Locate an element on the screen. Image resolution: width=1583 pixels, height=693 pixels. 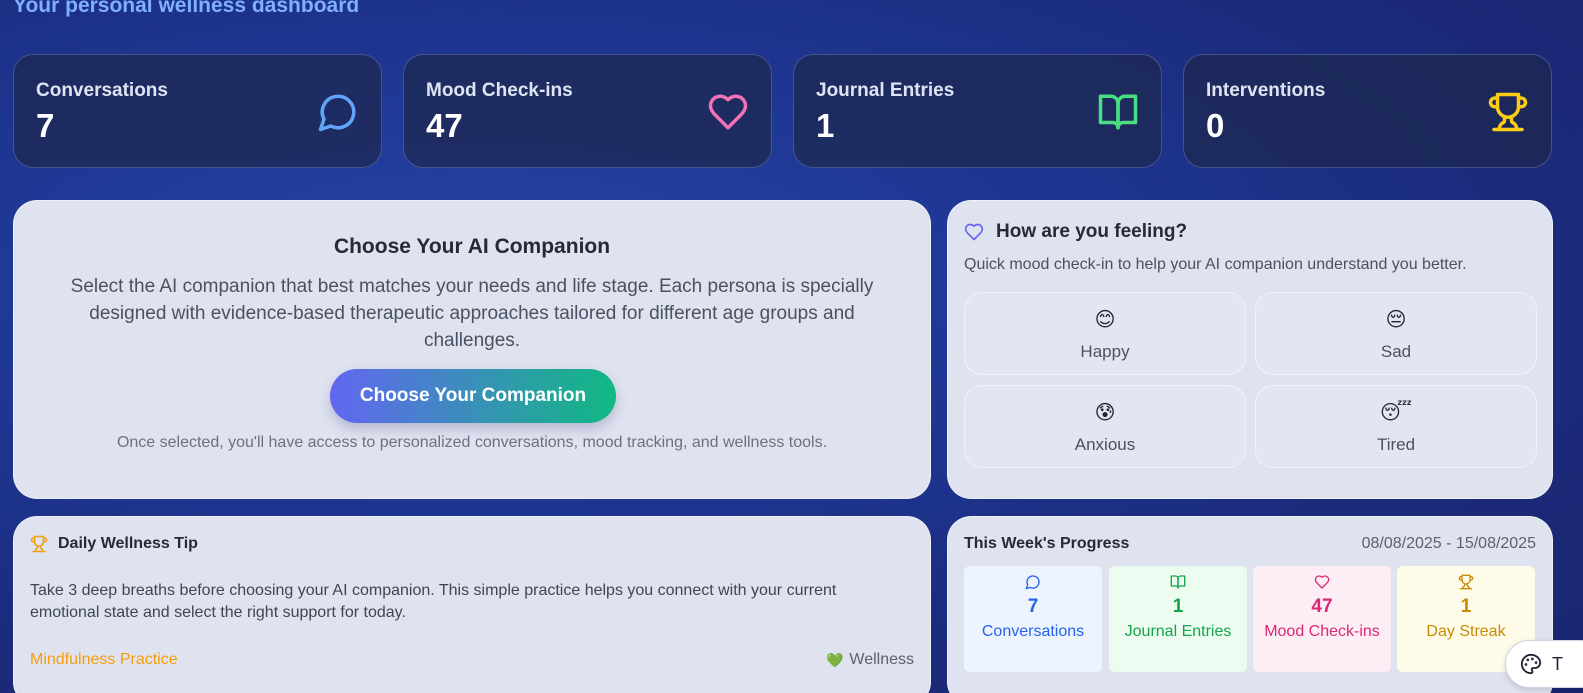
theme-toggle-label: T is located at coordinates (1557, 663).